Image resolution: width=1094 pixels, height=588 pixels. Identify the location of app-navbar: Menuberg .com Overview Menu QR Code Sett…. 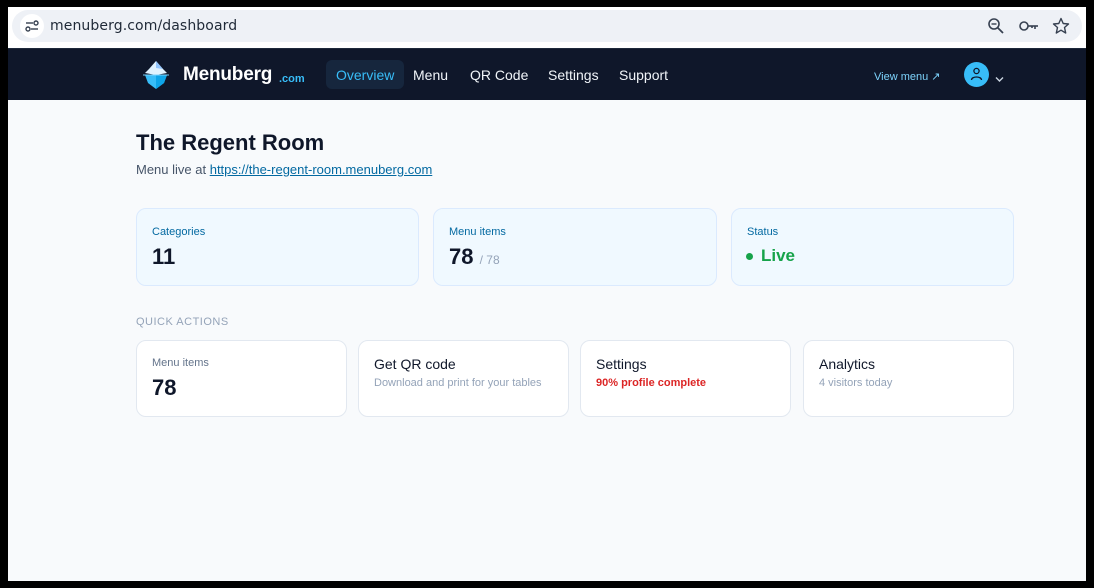
(547, 74).